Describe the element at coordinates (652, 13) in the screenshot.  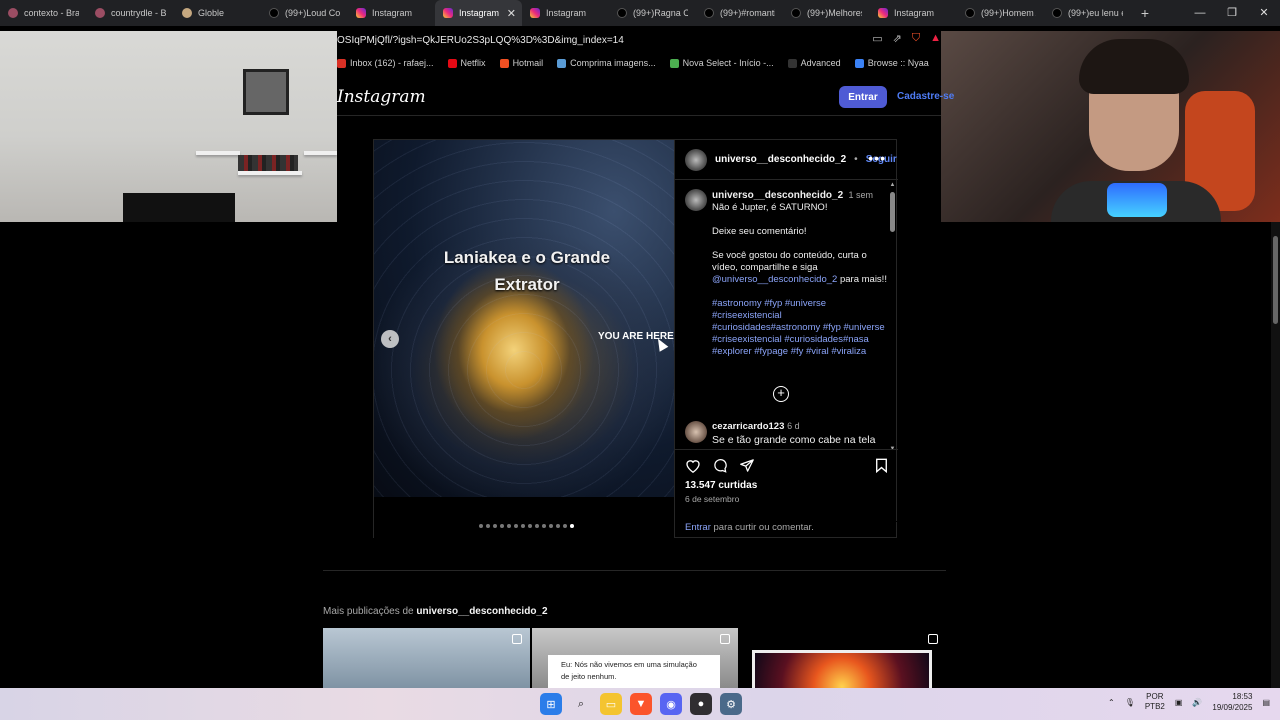
I see `browser-tab: (99+)Ragna Cri` at that location.